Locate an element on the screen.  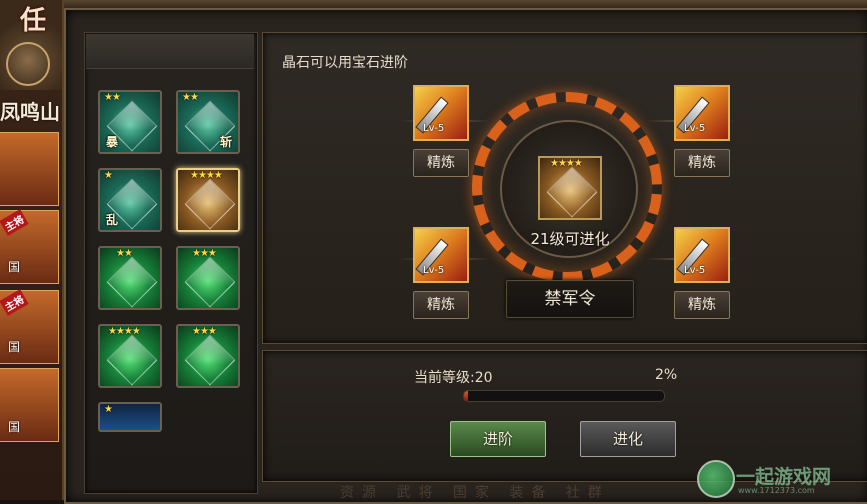
location-label: 凤鸣山 is located at coordinates (30, 112).